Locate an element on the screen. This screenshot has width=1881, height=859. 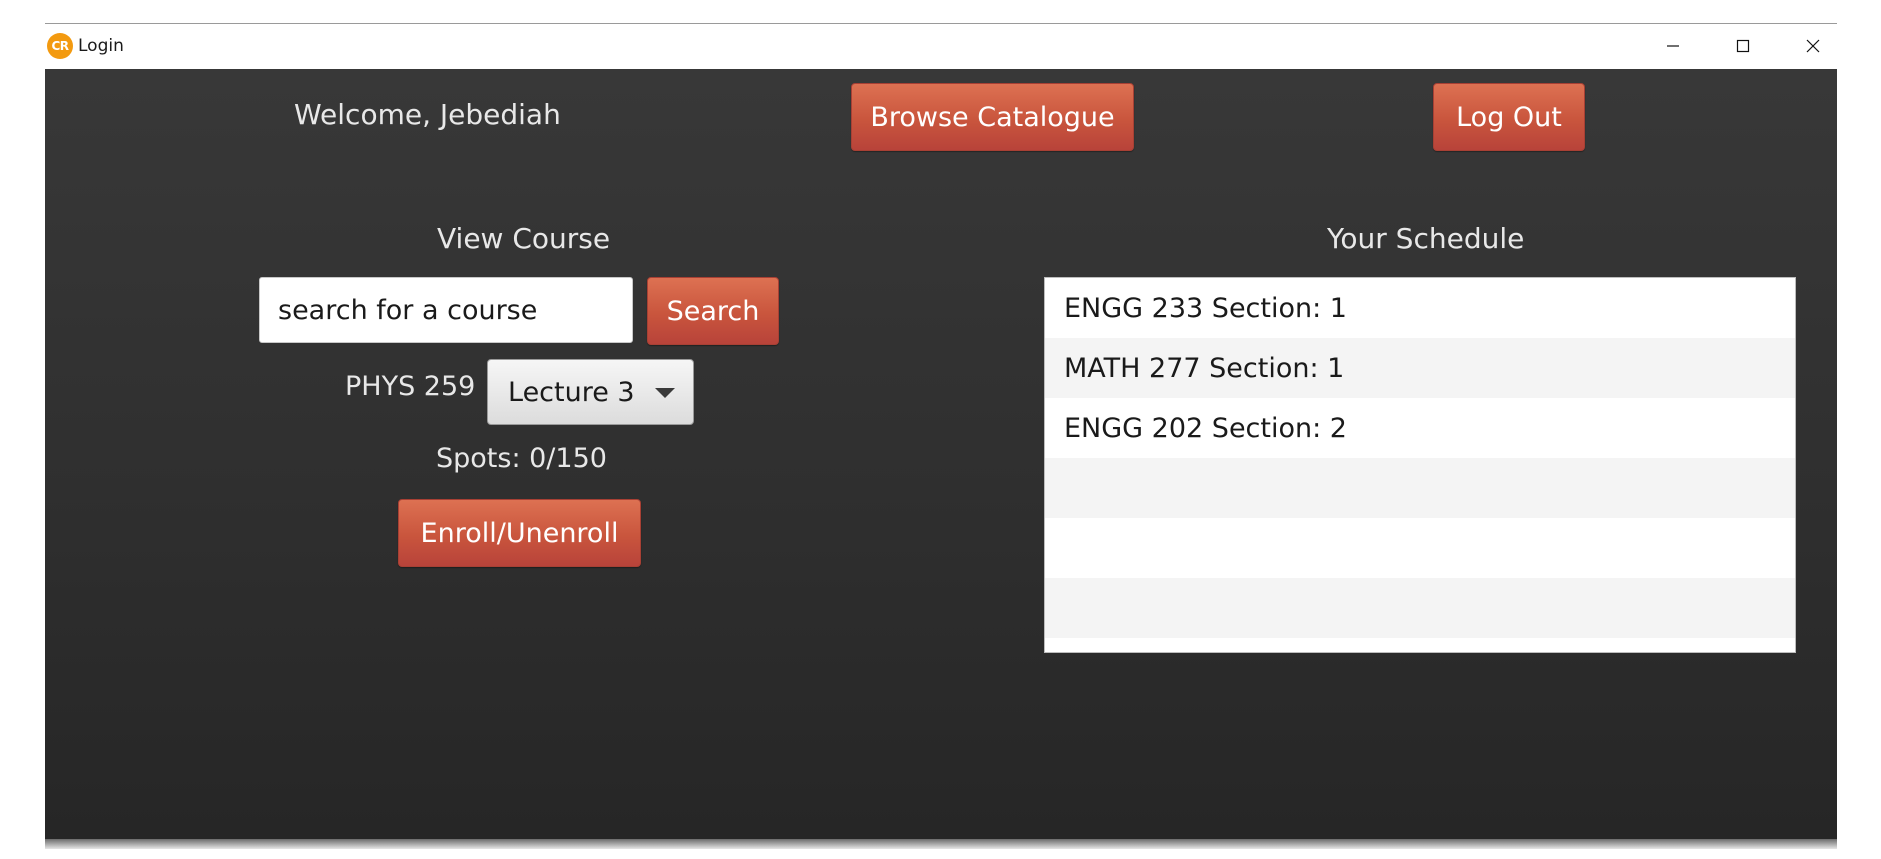
log-out-button: Log Out is located at coordinates (1509, 117).